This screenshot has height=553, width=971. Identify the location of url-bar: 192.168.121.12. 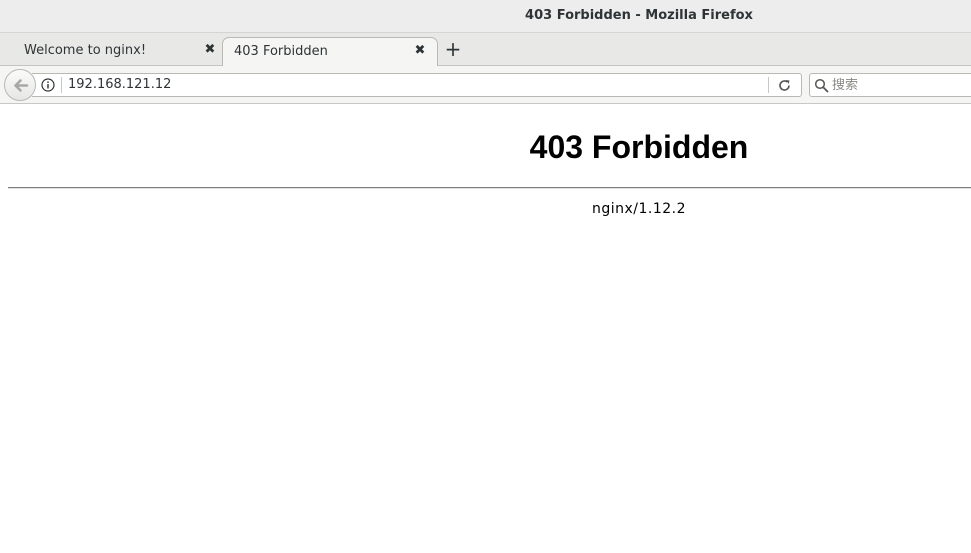
(417, 85).